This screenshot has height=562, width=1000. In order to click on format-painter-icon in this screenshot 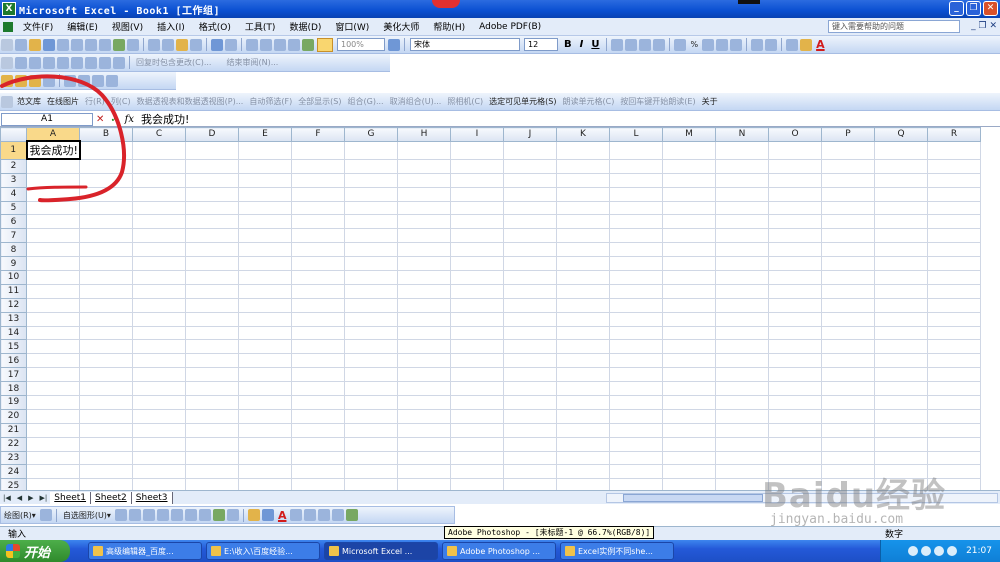, I will do `click(196, 44)`.